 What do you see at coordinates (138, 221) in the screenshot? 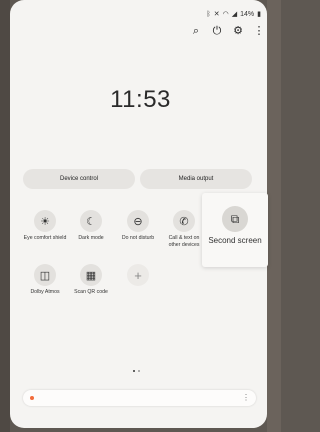
I see `do-not-disturb-icon: ⊖` at bounding box center [138, 221].